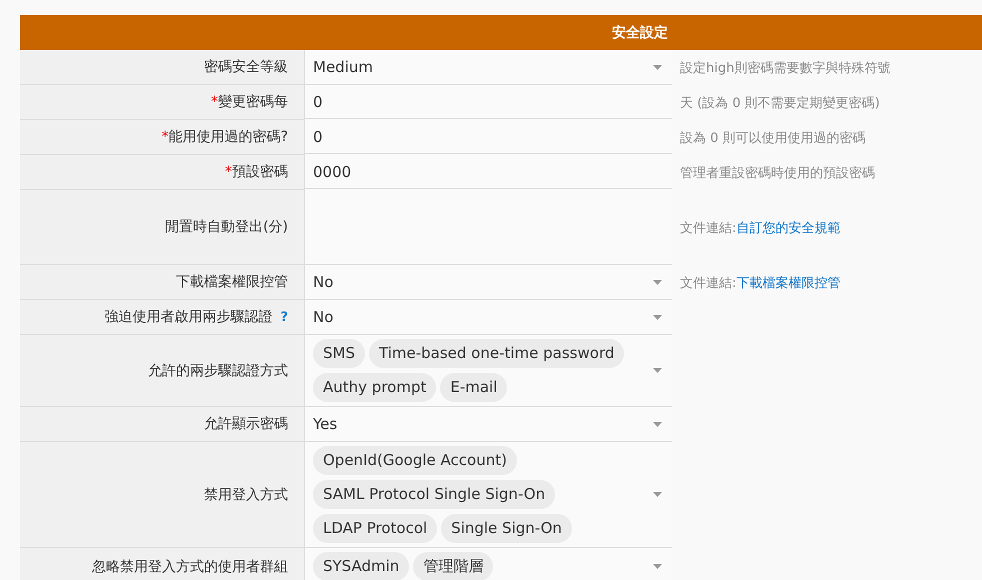 This screenshot has width=982, height=580. What do you see at coordinates (246, 495) in the screenshot?
I see `field-label: 禁用登入方式` at bounding box center [246, 495].